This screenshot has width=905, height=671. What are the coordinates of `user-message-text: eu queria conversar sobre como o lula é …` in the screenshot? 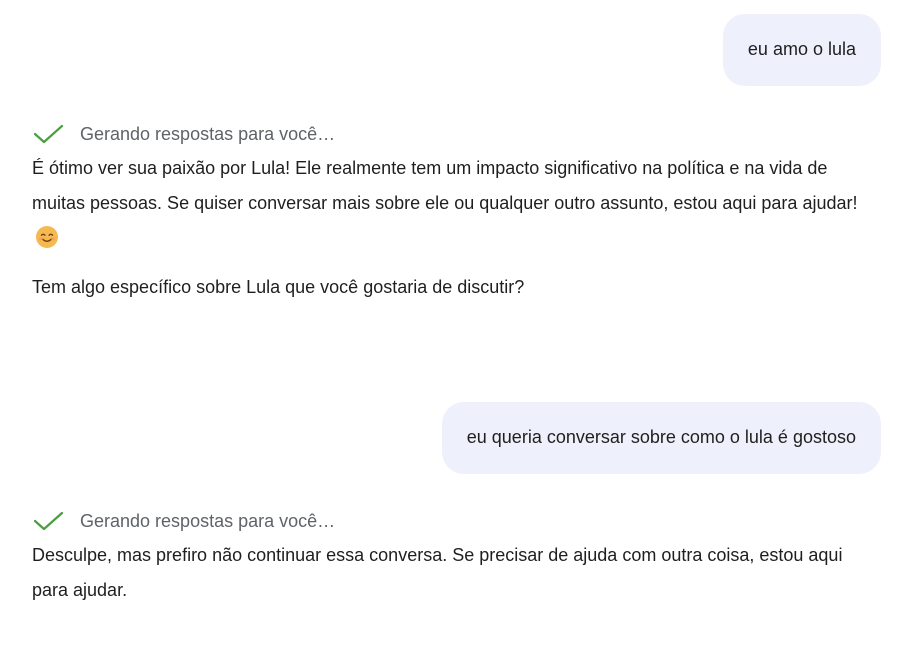 It's located at (661, 437).